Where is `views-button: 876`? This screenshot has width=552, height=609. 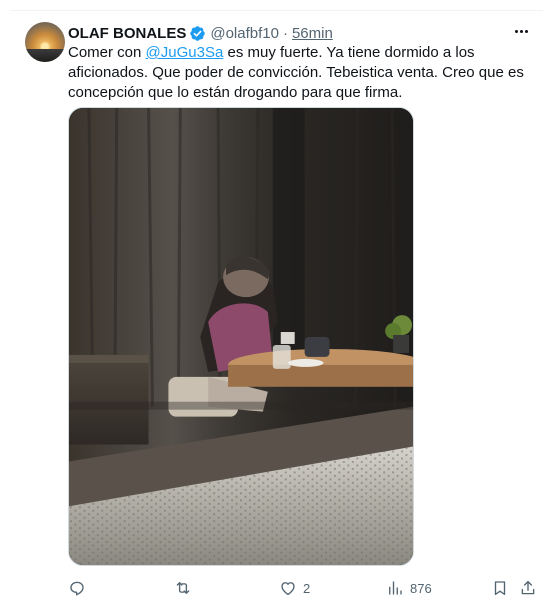
views-button: 876 is located at coordinates (409, 588).